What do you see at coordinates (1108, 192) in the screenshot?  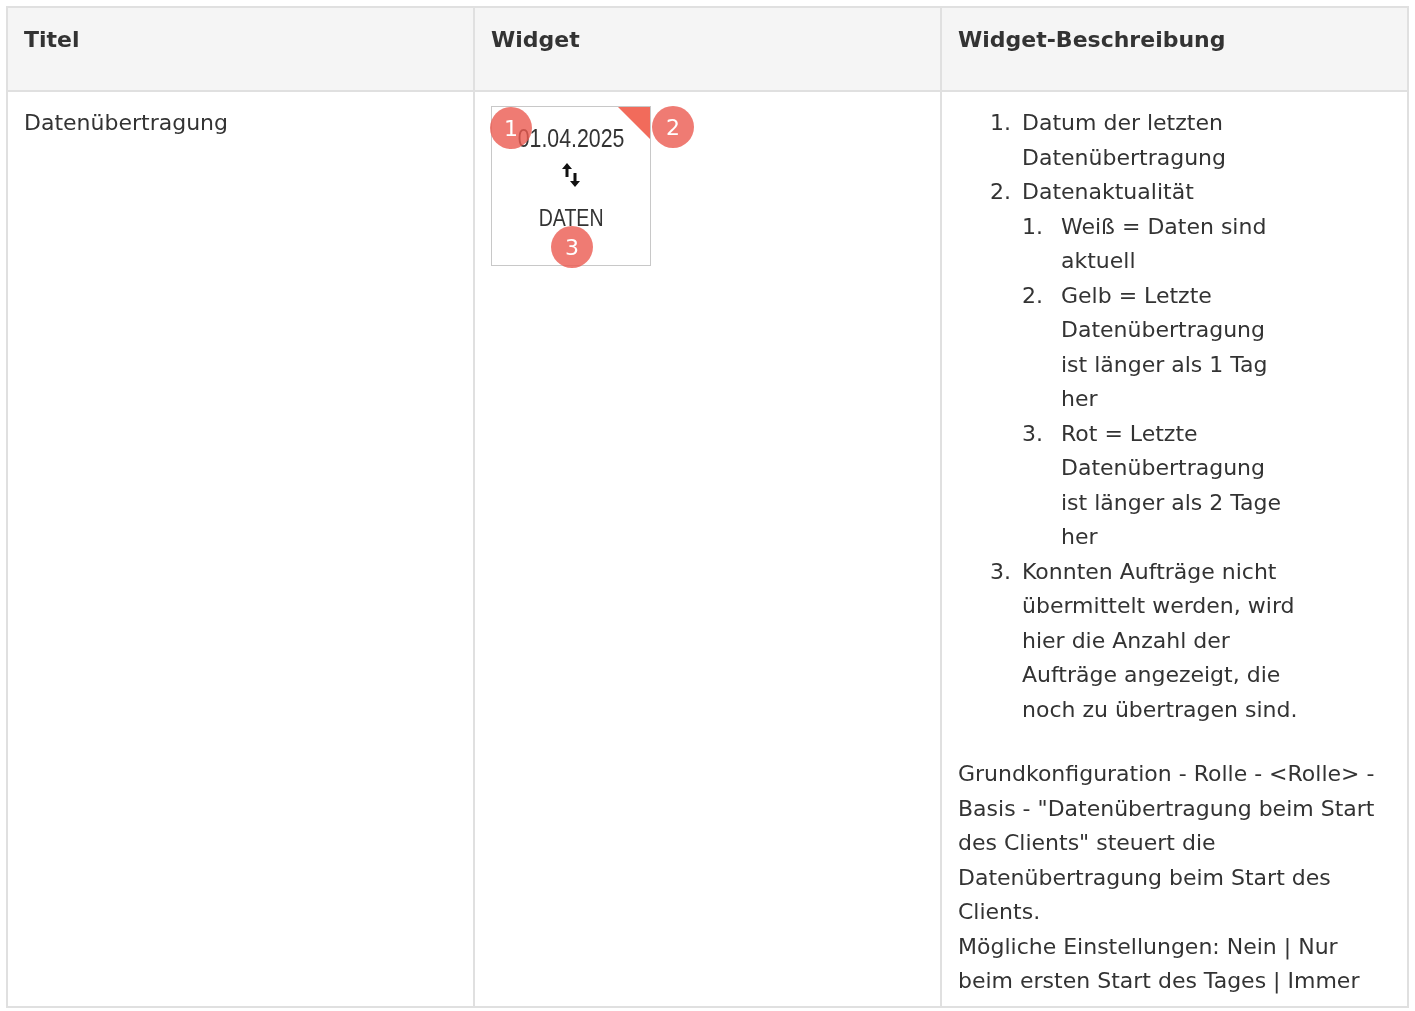 I see `list-item-text: Datenaktualität` at bounding box center [1108, 192].